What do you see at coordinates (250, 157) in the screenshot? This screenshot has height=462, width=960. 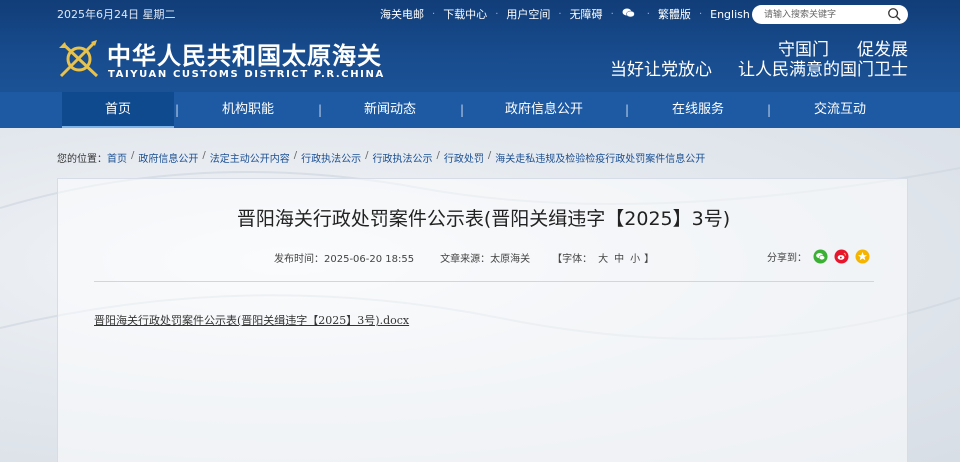 I see `breadcrumb-item: 法定主动公开内容` at bounding box center [250, 157].